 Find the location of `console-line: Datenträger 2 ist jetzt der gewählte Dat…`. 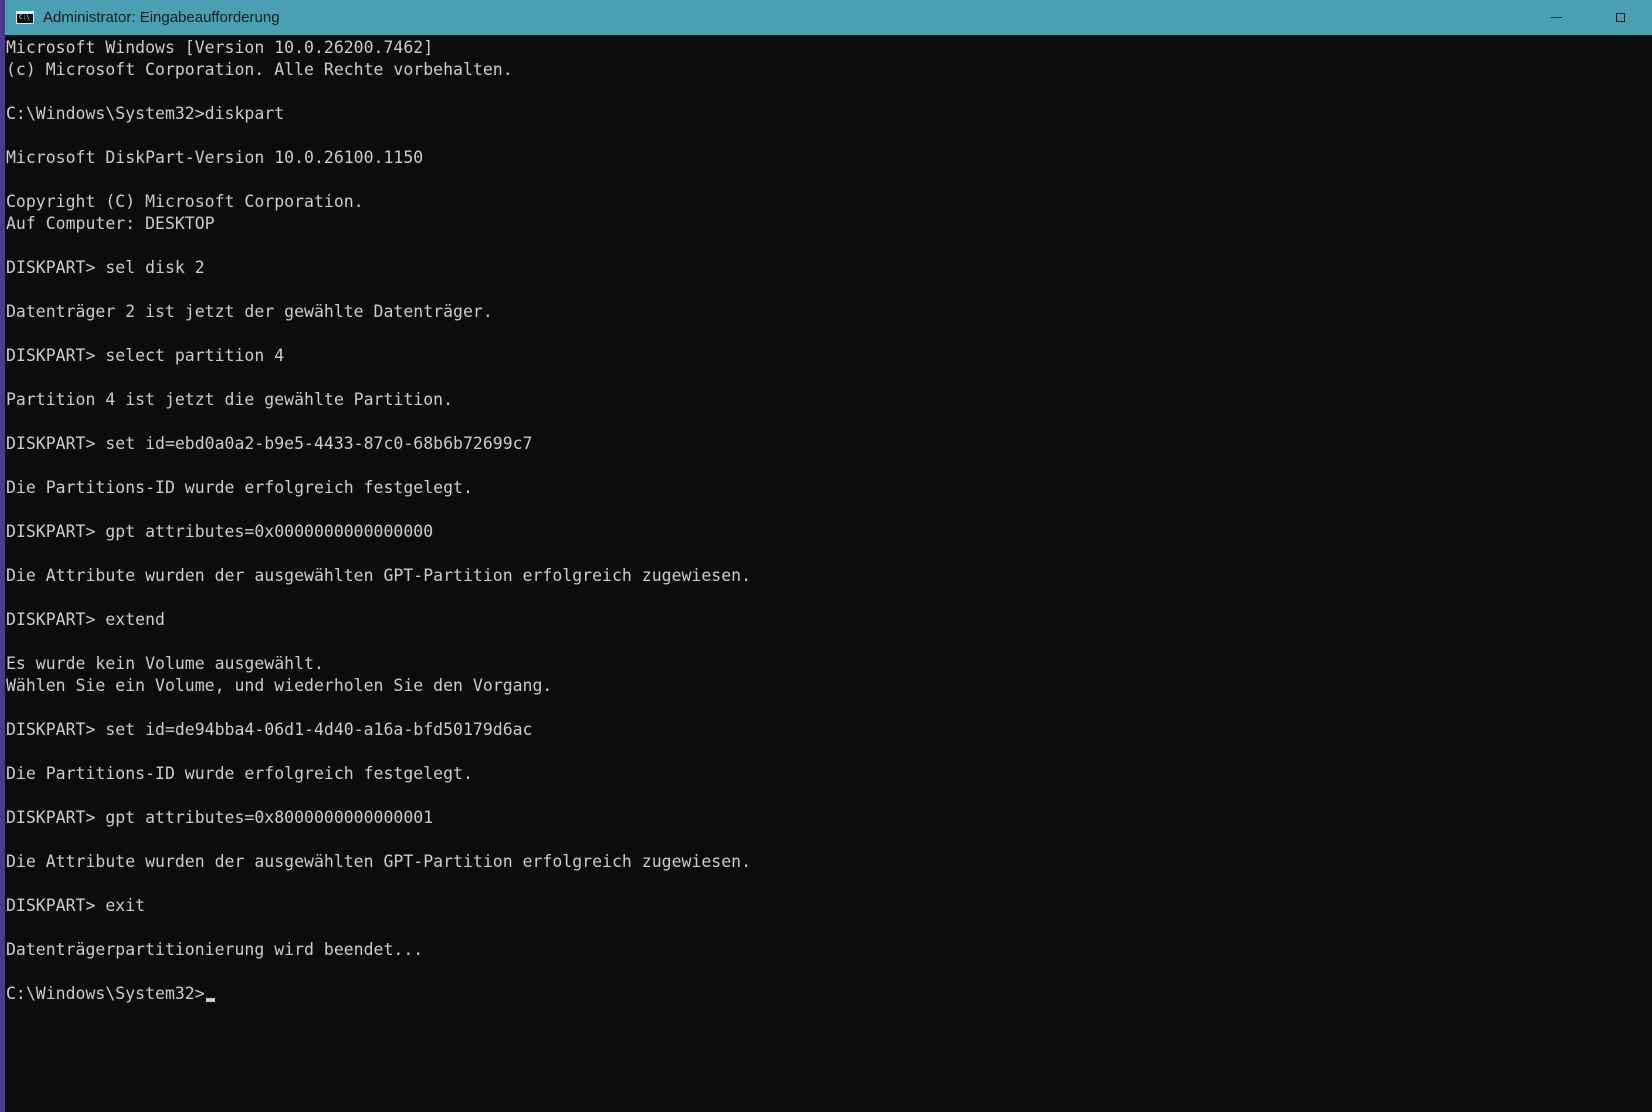

console-line: Datenträger 2 ist jetzt der gewählte Dat… is located at coordinates (249, 311).